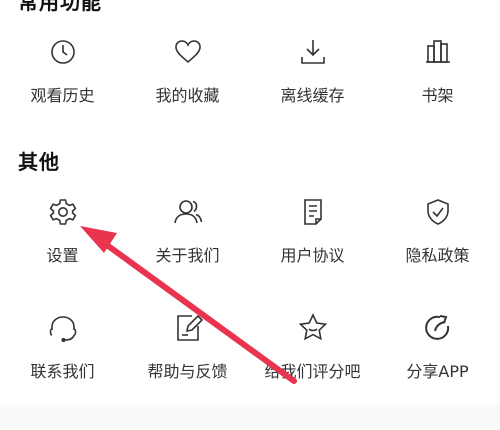  I want to click on grid-item-label: 隐私政策, so click(437, 255).